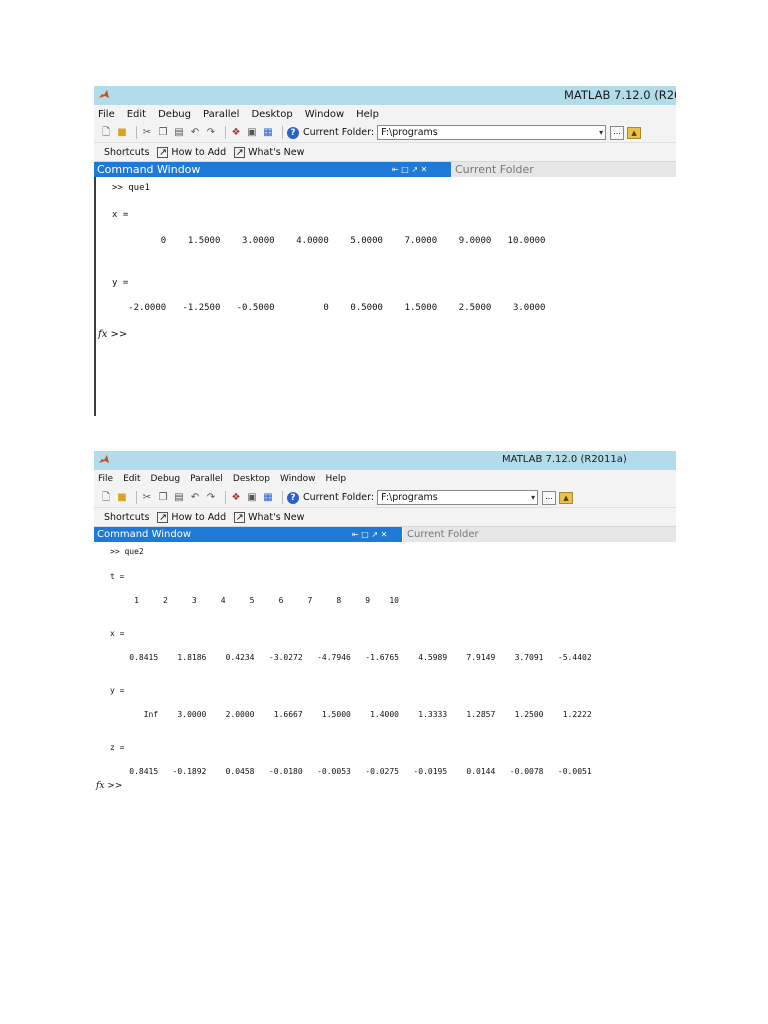 The height and width of the screenshot is (1024, 768). What do you see at coordinates (119, 334) in the screenshot?
I see `prompt-symbol: >>` at bounding box center [119, 334].